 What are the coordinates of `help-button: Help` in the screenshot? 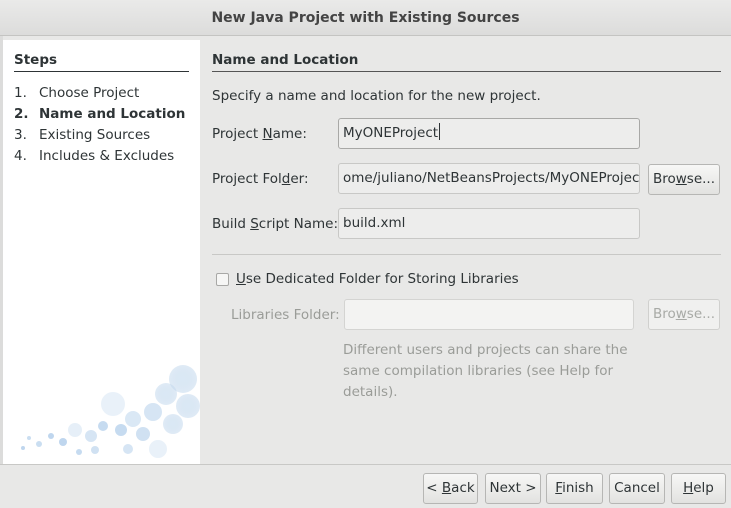 It's located at (698, 488).